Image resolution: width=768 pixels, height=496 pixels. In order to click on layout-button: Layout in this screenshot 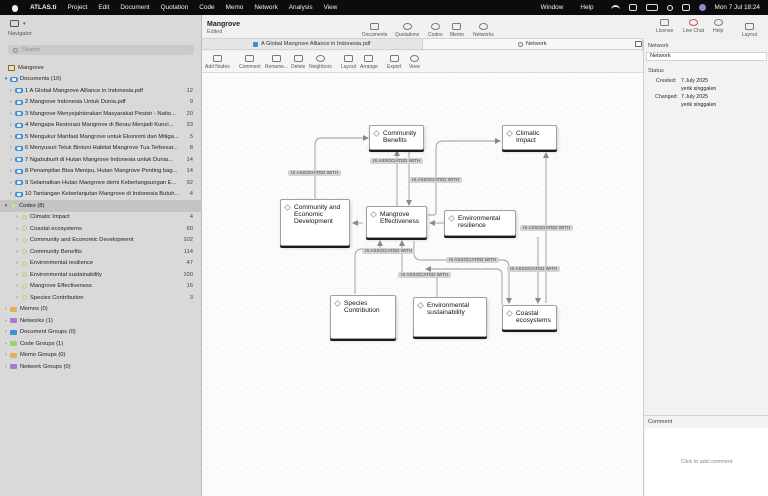, I will do `click(749, 30)`.